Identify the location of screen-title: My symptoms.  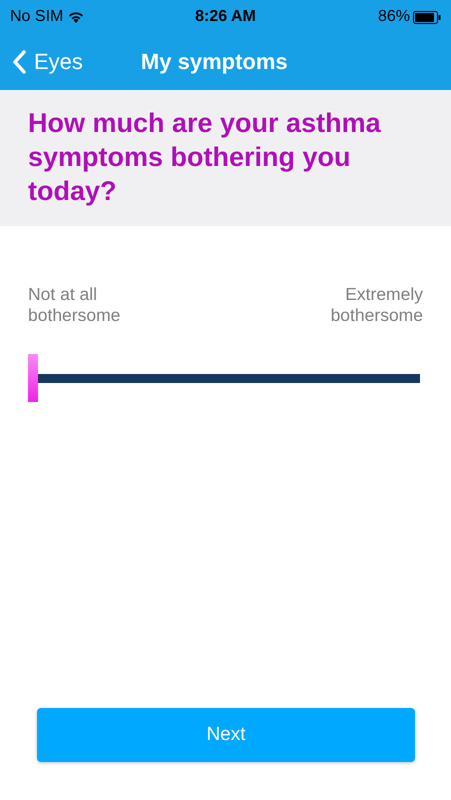
(214, 62).